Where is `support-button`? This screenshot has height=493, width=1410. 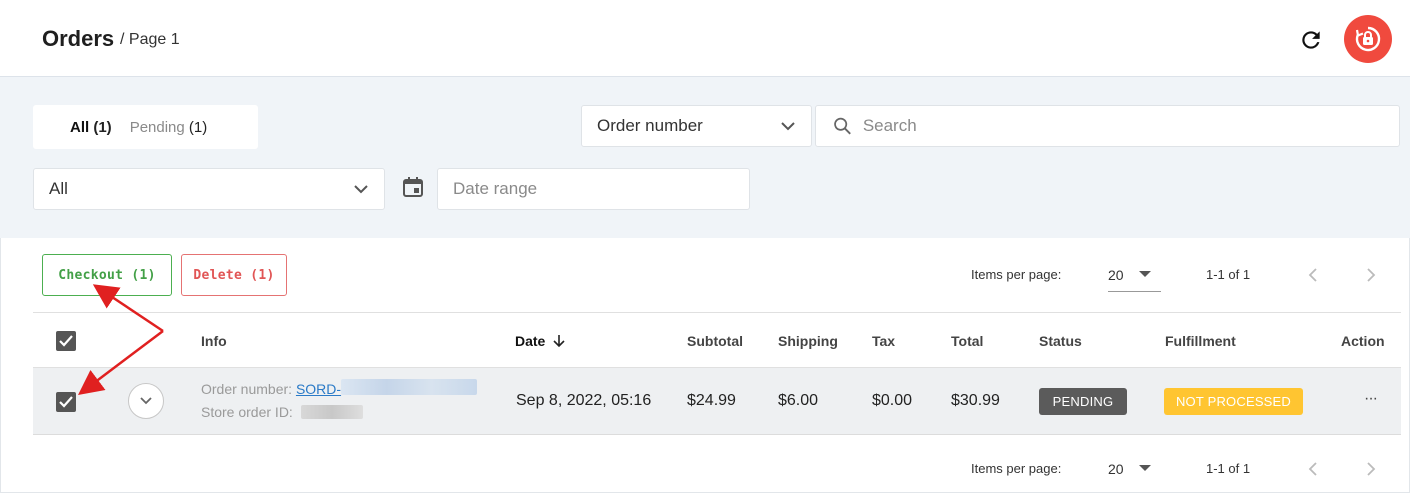
support-button is located at coordinates (1368, 39).